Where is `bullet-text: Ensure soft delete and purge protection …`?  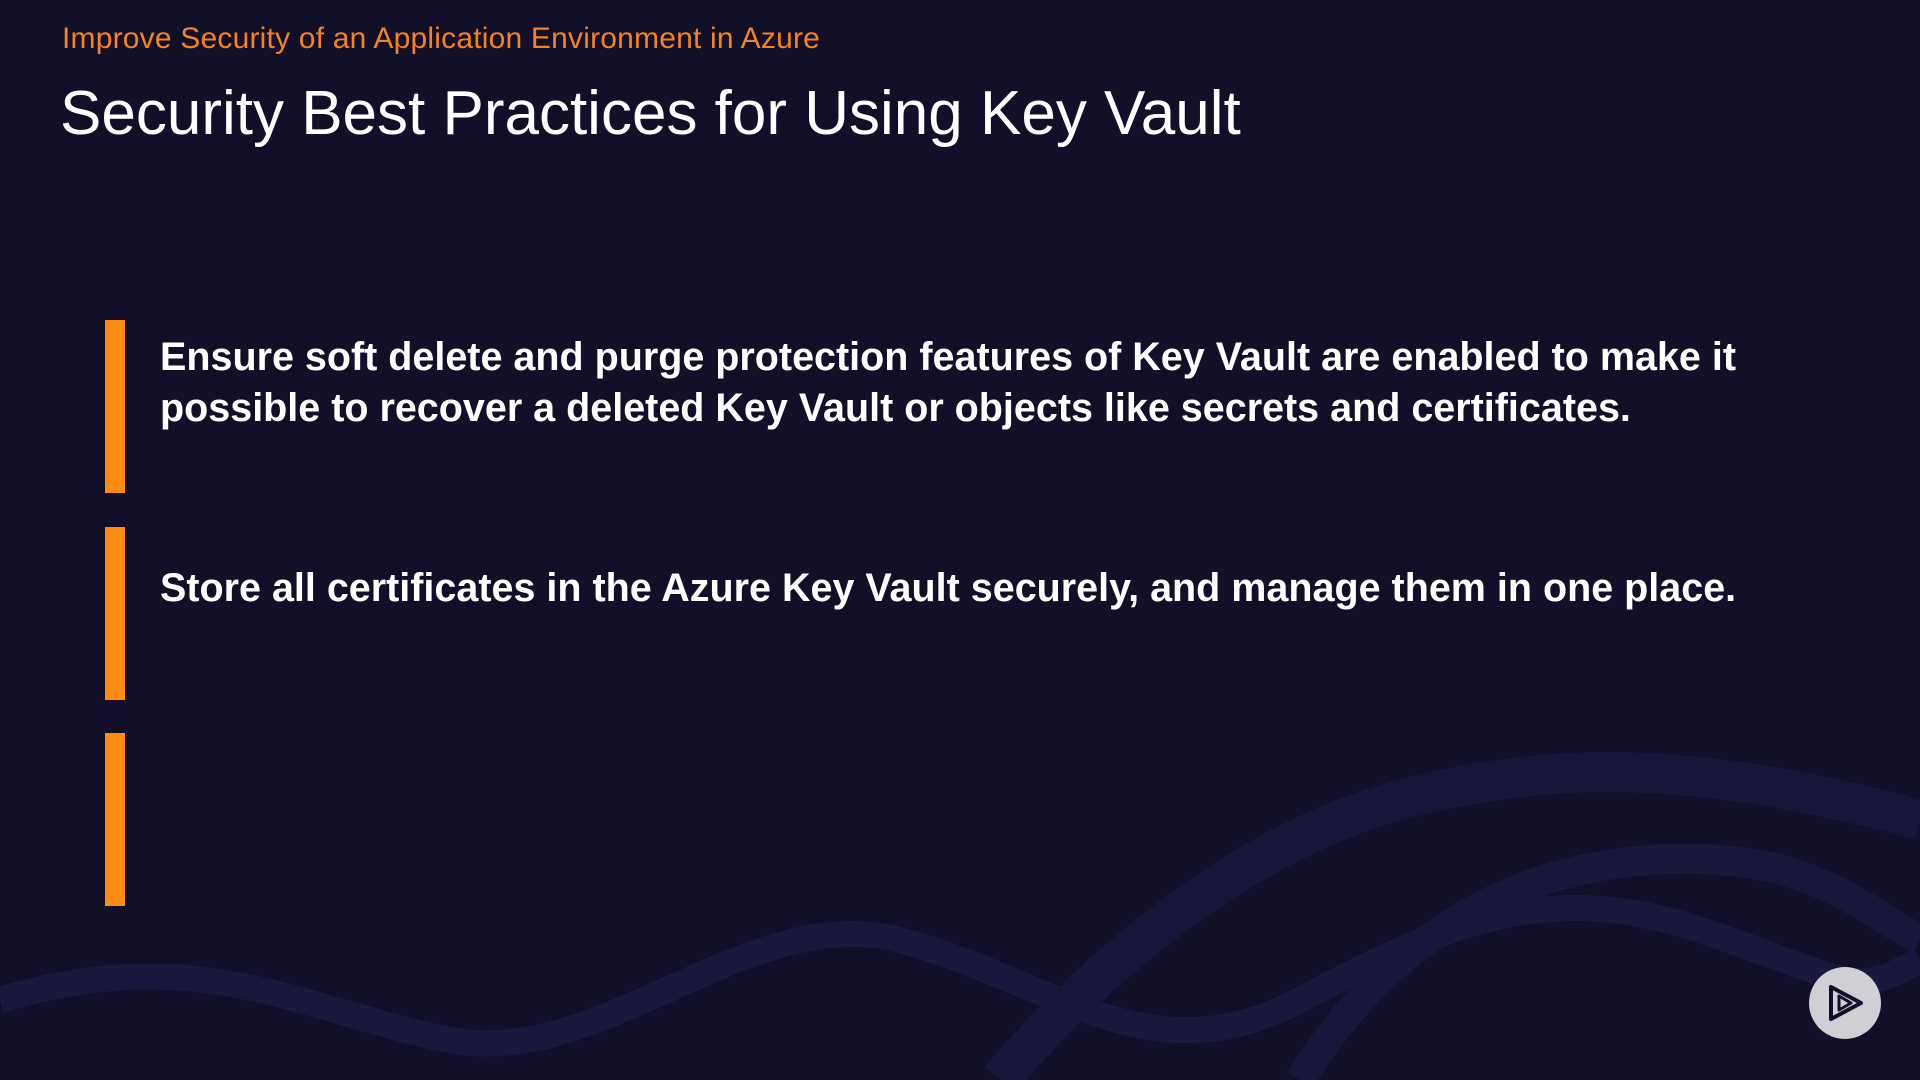 bullet-text: Ensure soft delete and purge protection … is located at coordinates (948, 382).